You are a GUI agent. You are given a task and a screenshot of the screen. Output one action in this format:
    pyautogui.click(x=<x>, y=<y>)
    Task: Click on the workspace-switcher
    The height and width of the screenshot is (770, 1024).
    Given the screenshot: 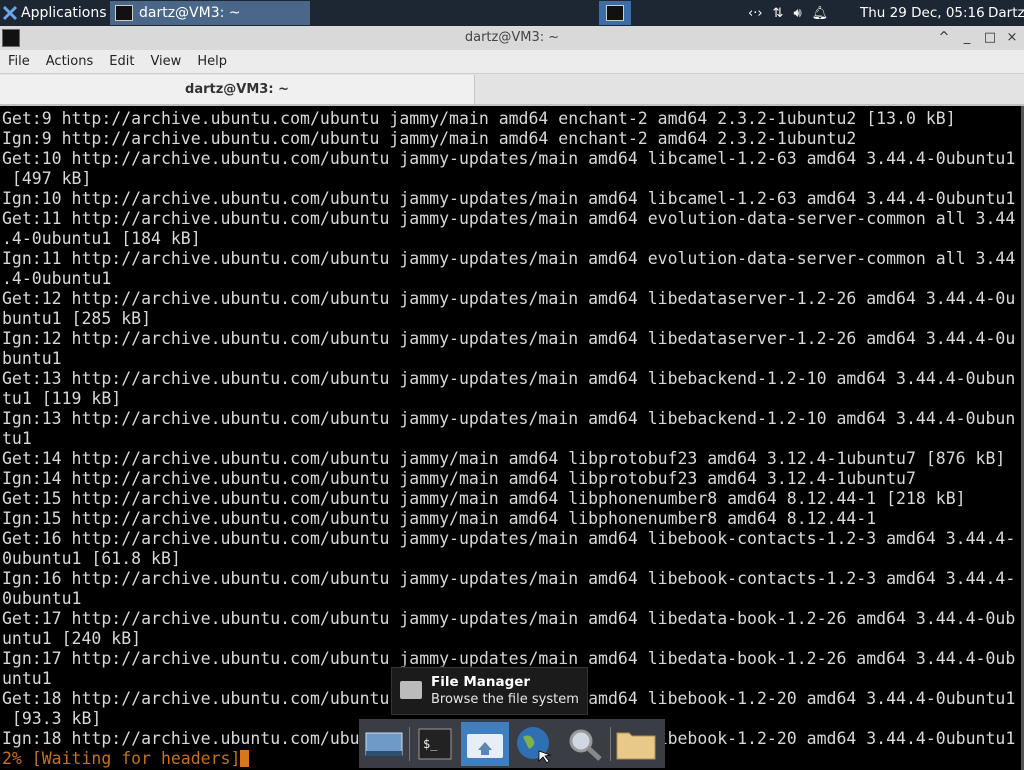 What is the action you would take?
    pyautogui.click(x=615, y=13)
    